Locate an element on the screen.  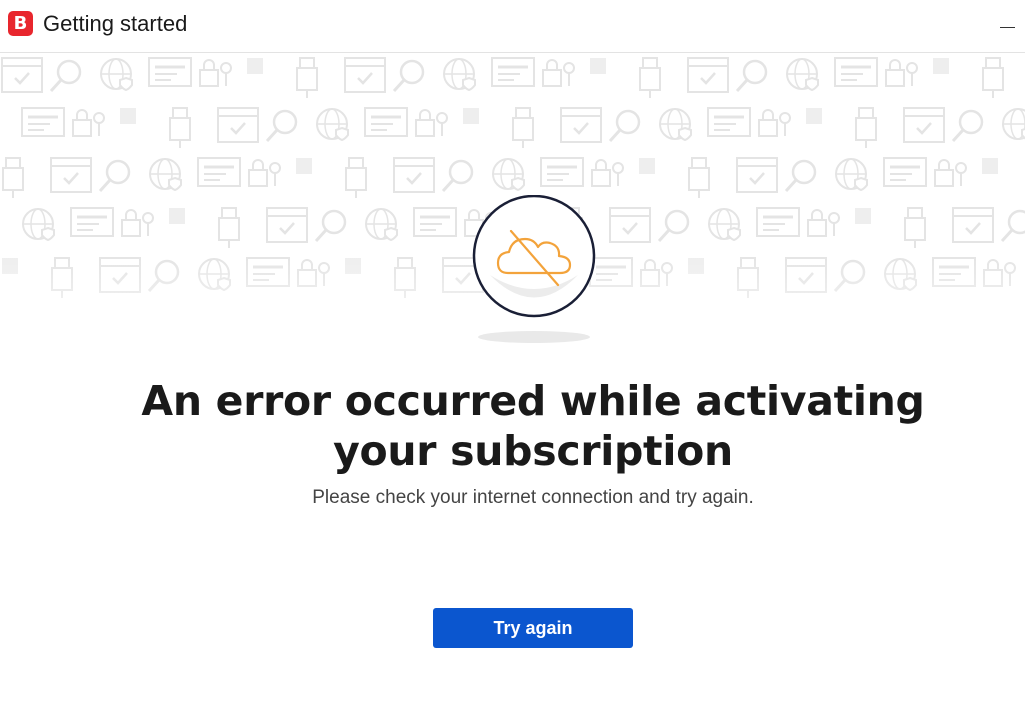
minimize-icon is located at coordinates (1007, 27).